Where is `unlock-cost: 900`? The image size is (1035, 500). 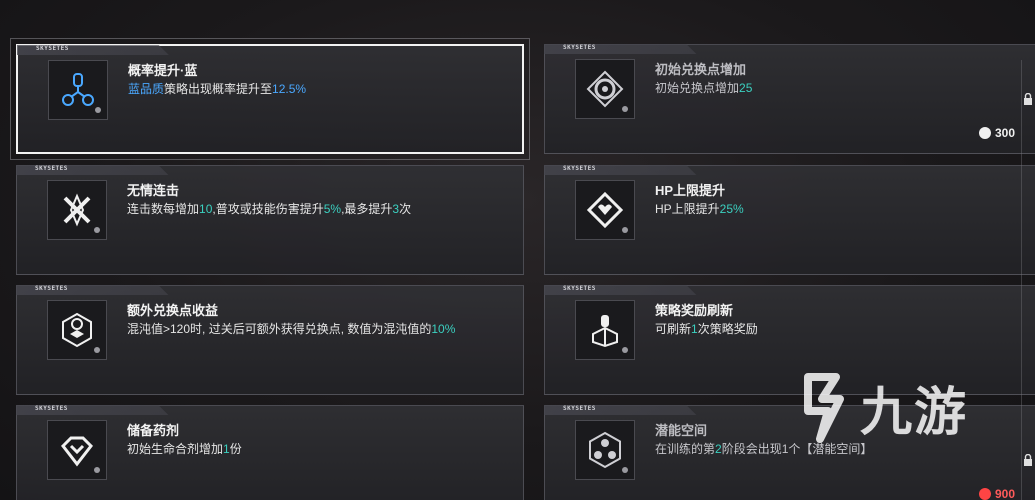
unlock-cost: 900 is located at coordinates (996, 493).